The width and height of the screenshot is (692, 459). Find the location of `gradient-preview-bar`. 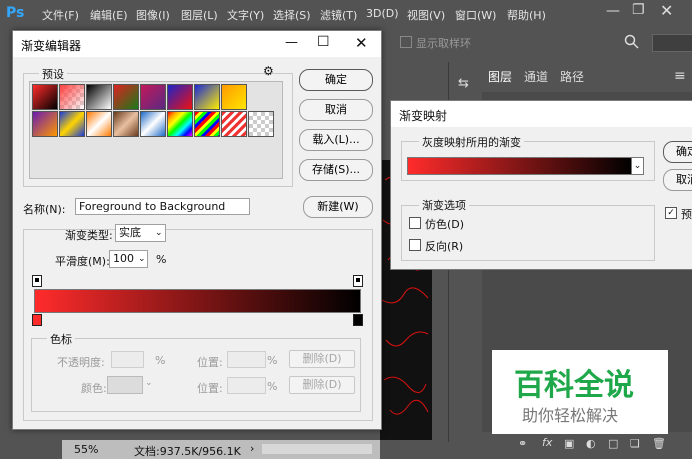

gradient-preview-bar is located at coordinates (197, 301).